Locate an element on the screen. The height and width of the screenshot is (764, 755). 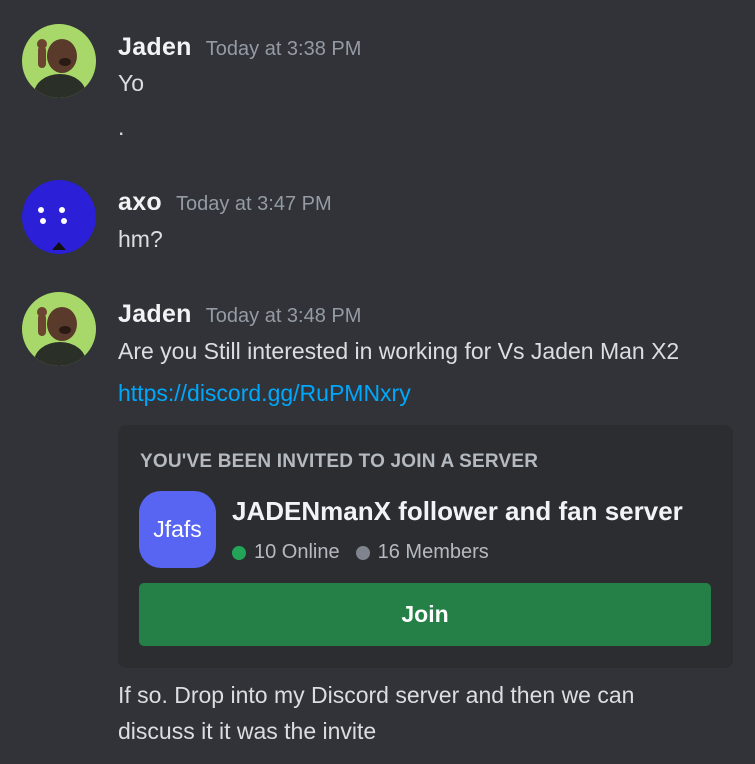
message-link-line: https://discord.gg/RuPMNxry is located at coordinates (264, 393).